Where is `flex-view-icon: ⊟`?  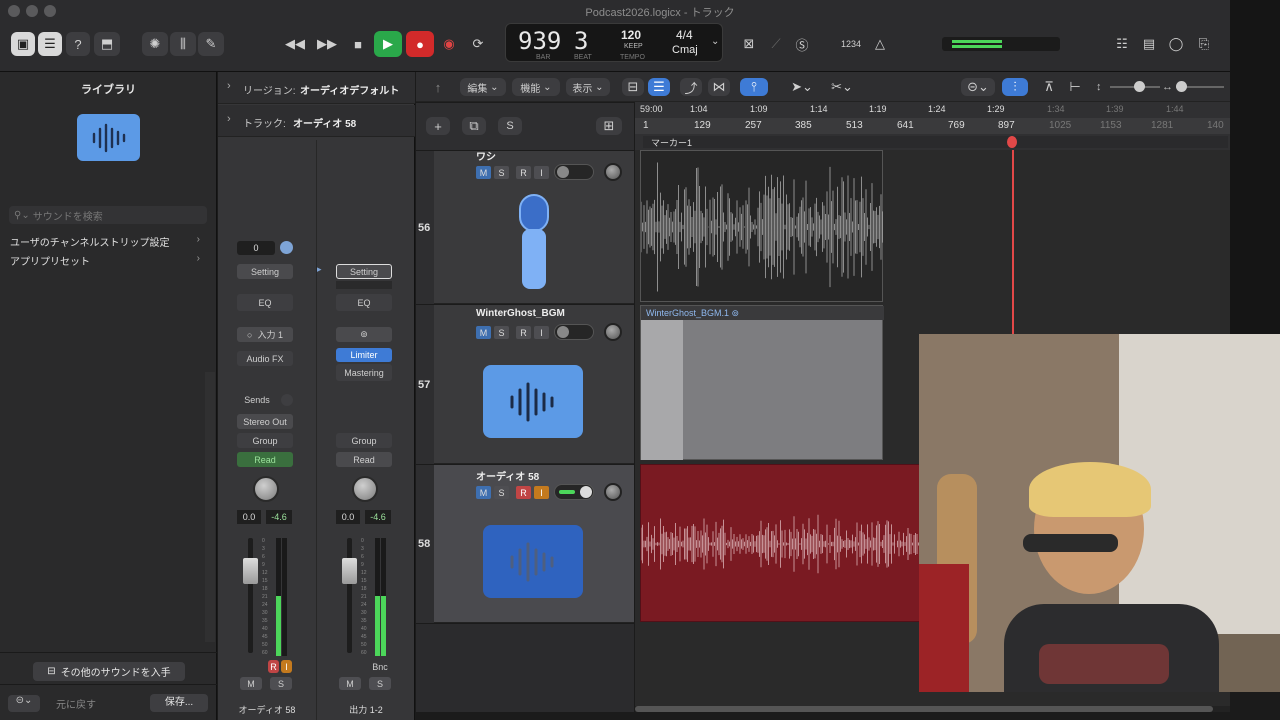 flex-view-icon: ⊟ is located at coordinates (633, 87).